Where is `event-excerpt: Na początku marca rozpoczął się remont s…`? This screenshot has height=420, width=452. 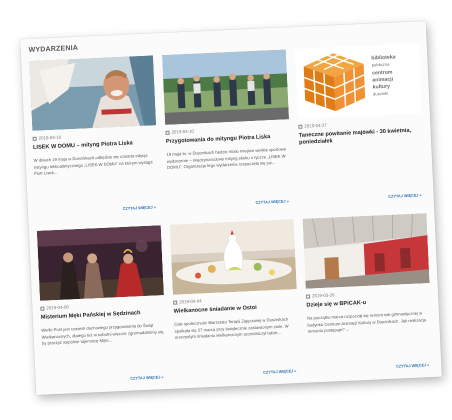 event-excerpt: Na początku marca rozpoczął się remont s… is located at coordinates (366, 322).